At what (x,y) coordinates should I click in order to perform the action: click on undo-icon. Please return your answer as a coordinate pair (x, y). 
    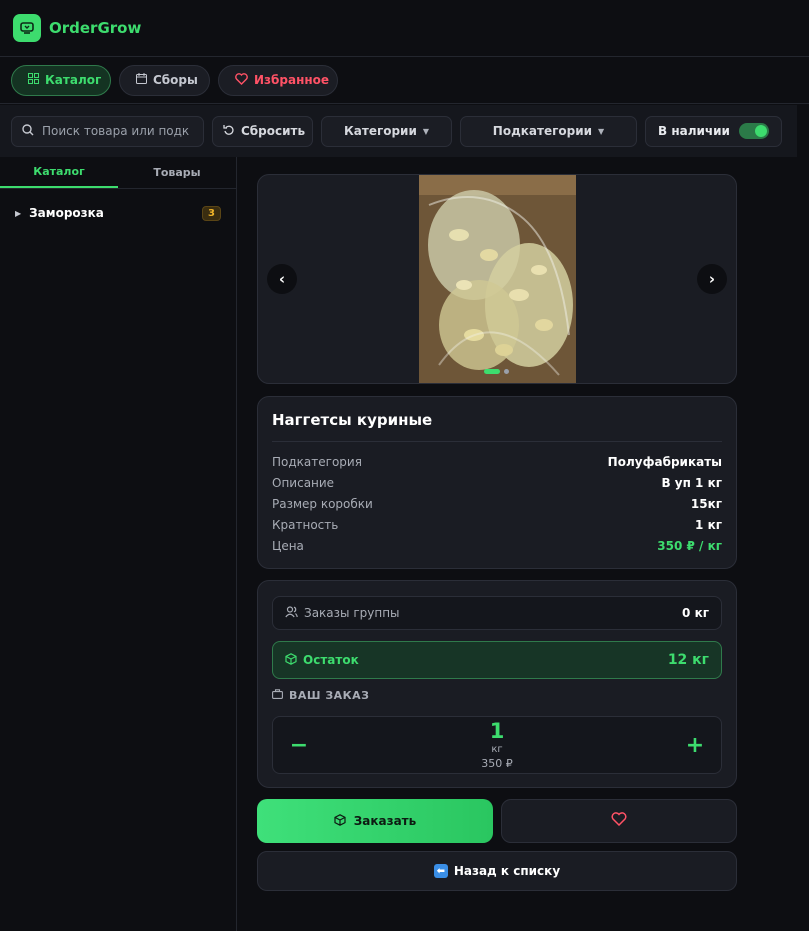
    Looking at the image, I should click on (229, 131).